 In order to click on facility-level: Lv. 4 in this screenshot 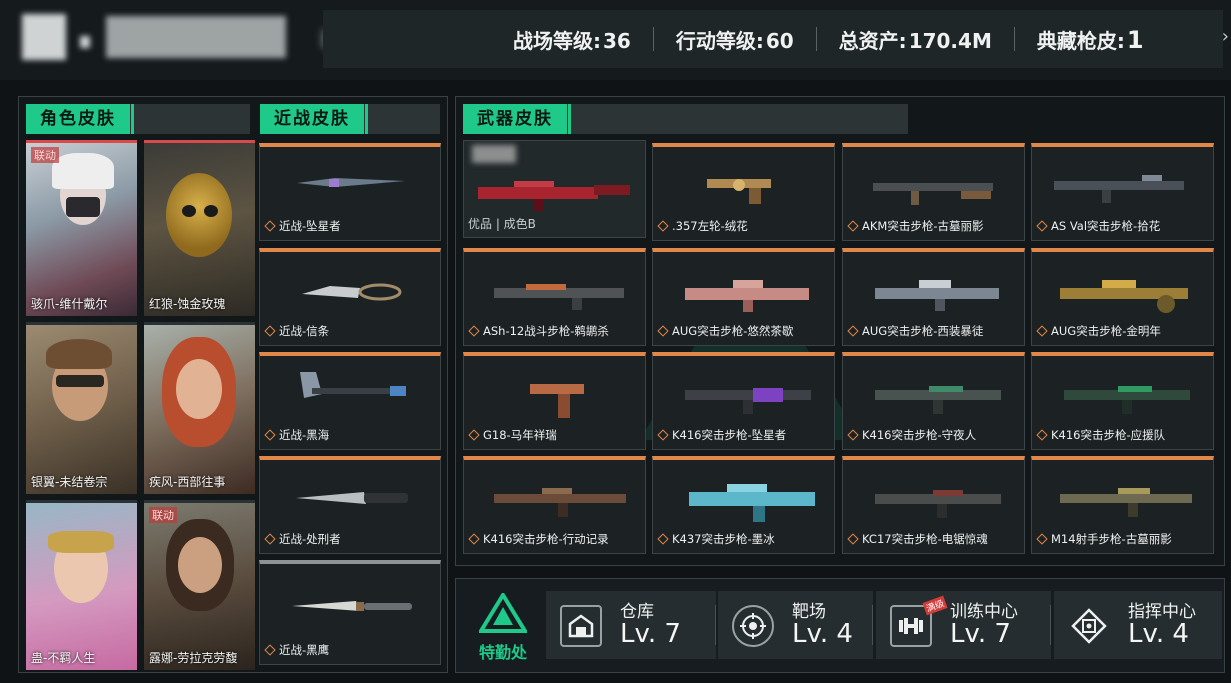, I will do `click(1158, 634)`.